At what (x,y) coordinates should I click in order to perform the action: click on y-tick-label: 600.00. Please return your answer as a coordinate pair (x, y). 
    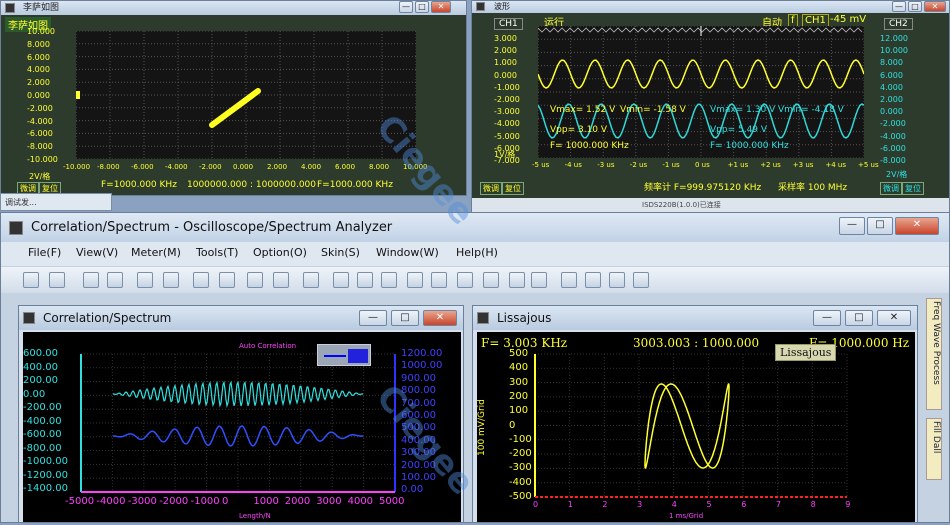
    Looking at the image, I should click on (40, 353).